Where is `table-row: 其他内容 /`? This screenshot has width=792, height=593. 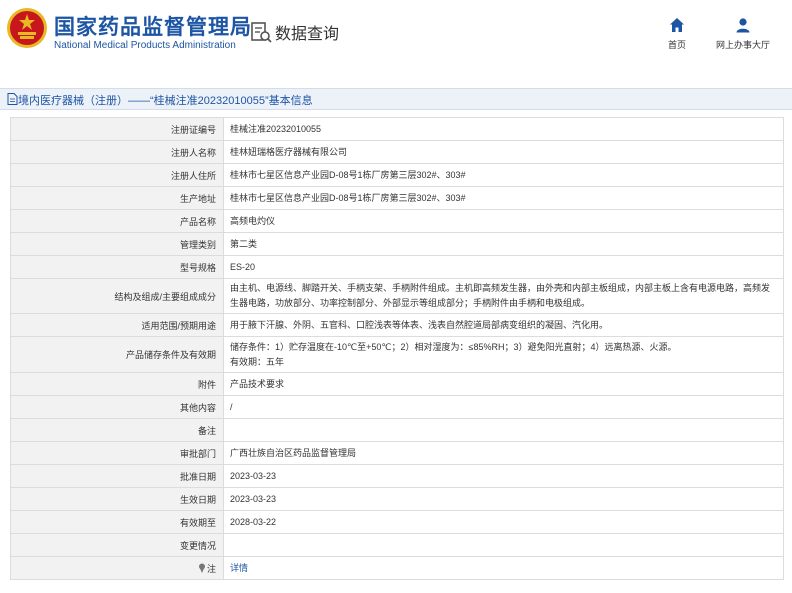 table-row: 其他内容 / is located at coordinates (397, 407).